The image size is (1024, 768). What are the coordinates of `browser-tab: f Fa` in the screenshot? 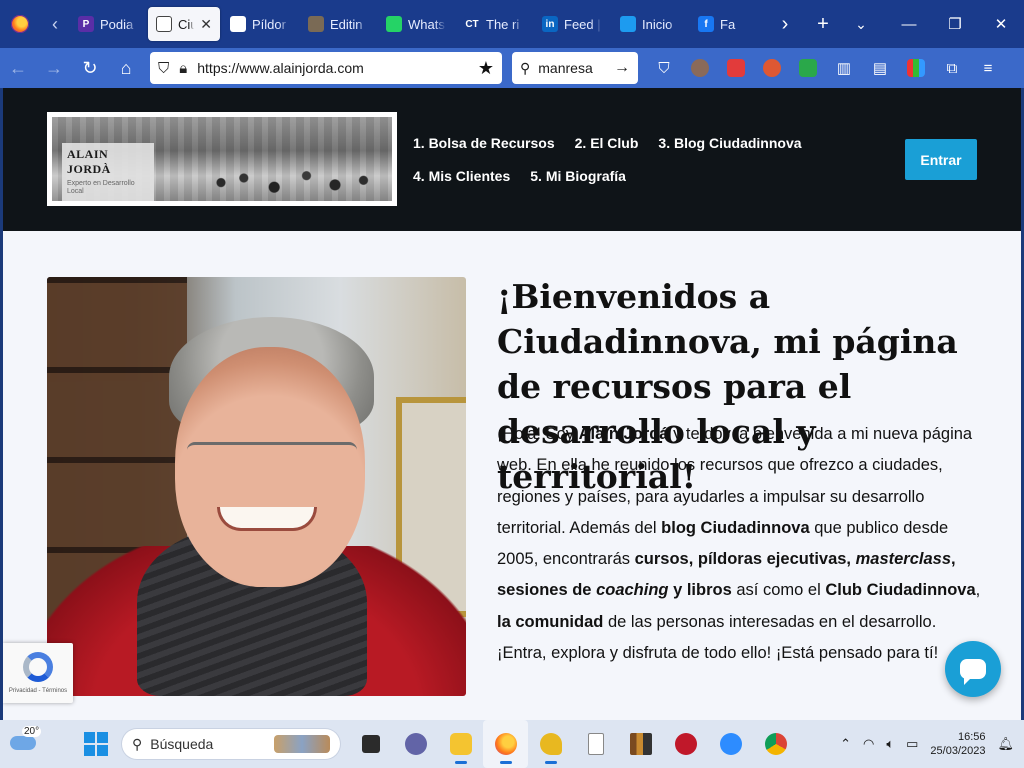 It's located at (728, 24).